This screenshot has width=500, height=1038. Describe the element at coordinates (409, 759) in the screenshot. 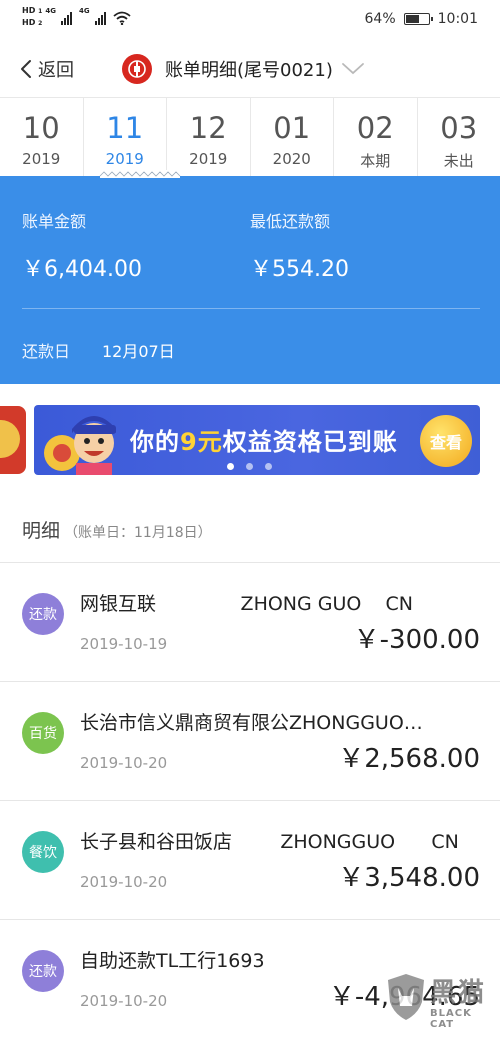

I see `transaction-amount: ￥2,568.00` at that location.